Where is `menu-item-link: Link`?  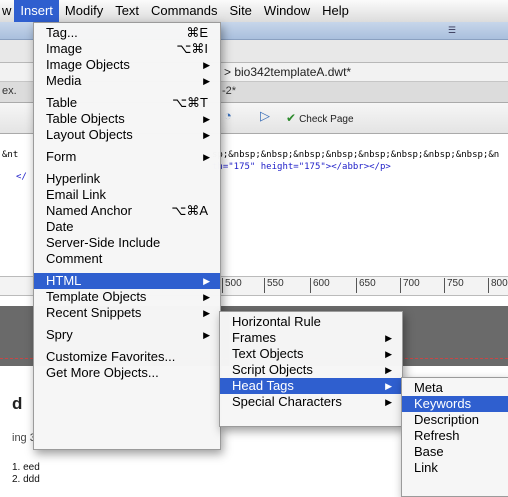
menu-item-link: Link is located at coordinates (455, 468).